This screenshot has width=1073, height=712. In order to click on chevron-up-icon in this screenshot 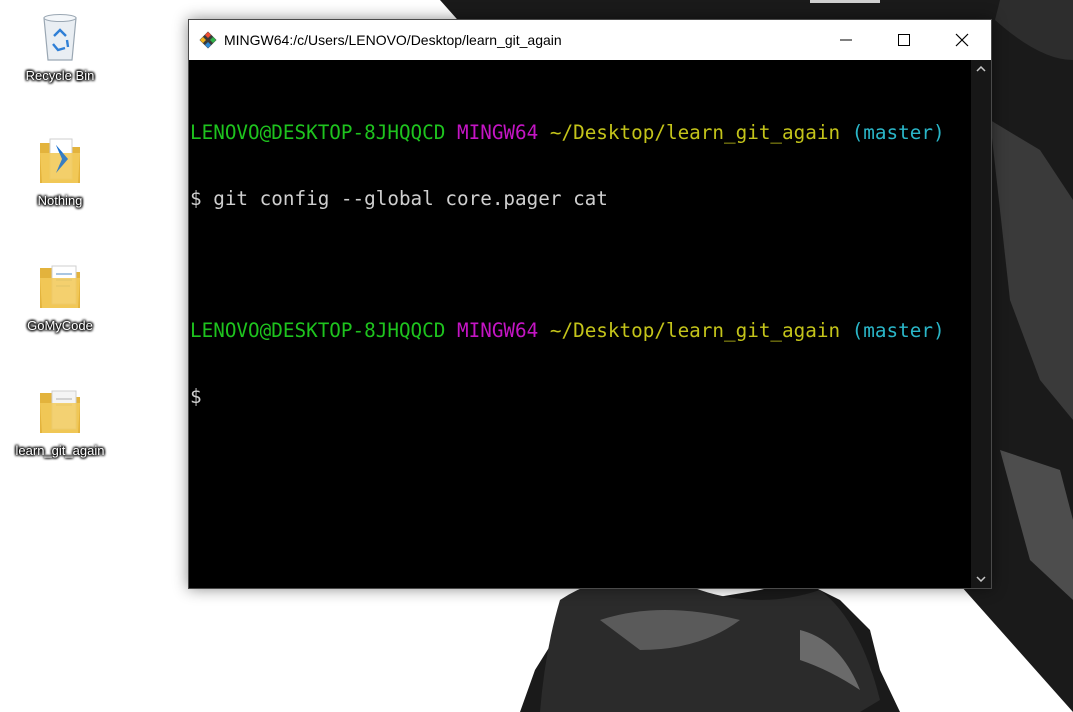, I will do `click(981, 69)`.